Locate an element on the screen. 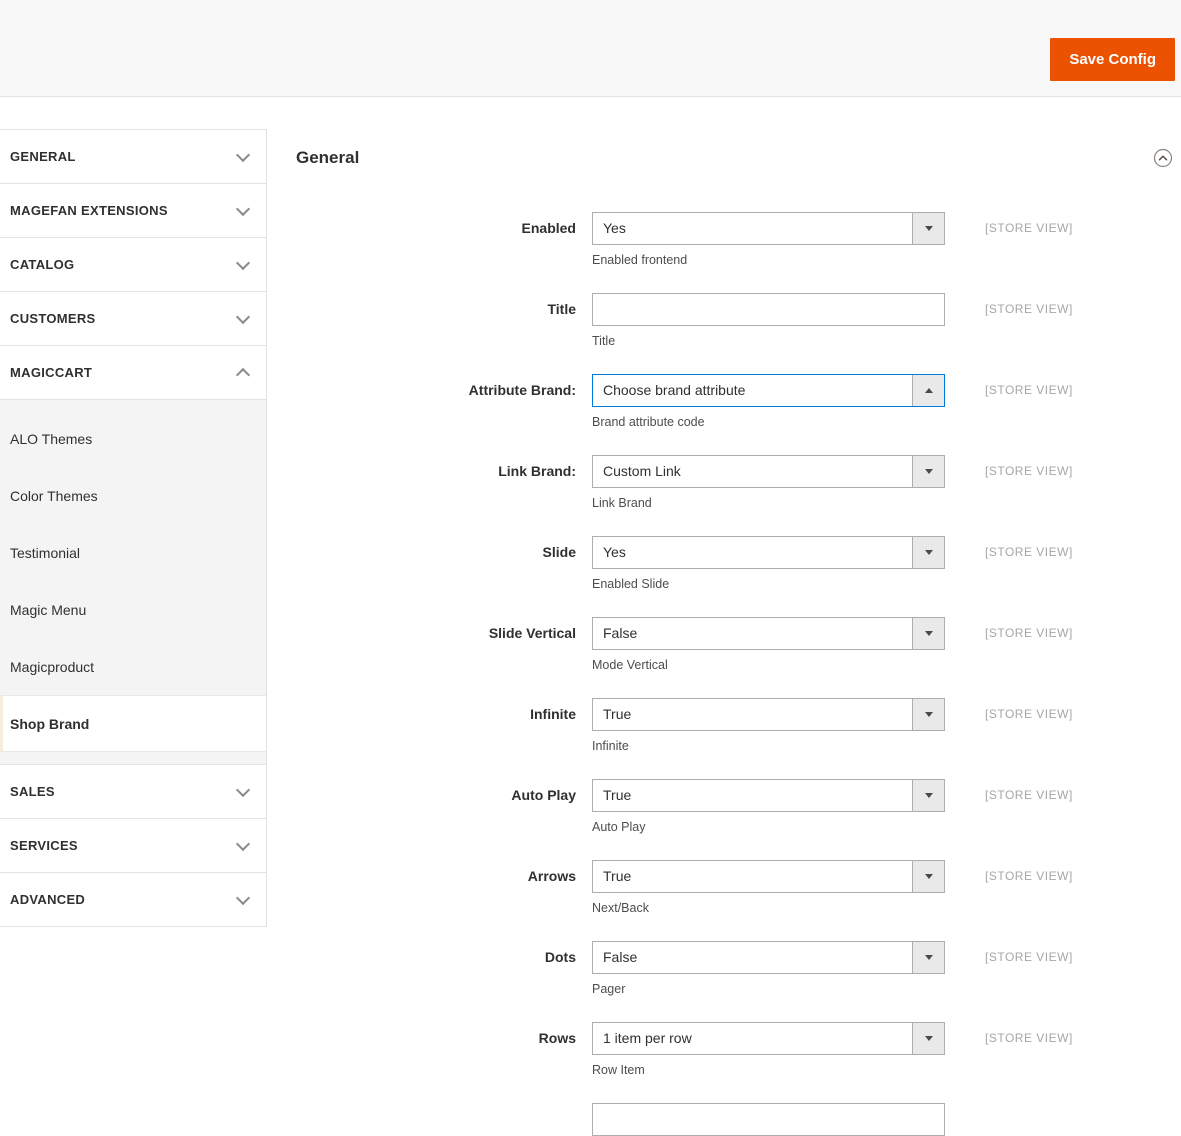  select-dots: False is located at coordinates (768, 957).